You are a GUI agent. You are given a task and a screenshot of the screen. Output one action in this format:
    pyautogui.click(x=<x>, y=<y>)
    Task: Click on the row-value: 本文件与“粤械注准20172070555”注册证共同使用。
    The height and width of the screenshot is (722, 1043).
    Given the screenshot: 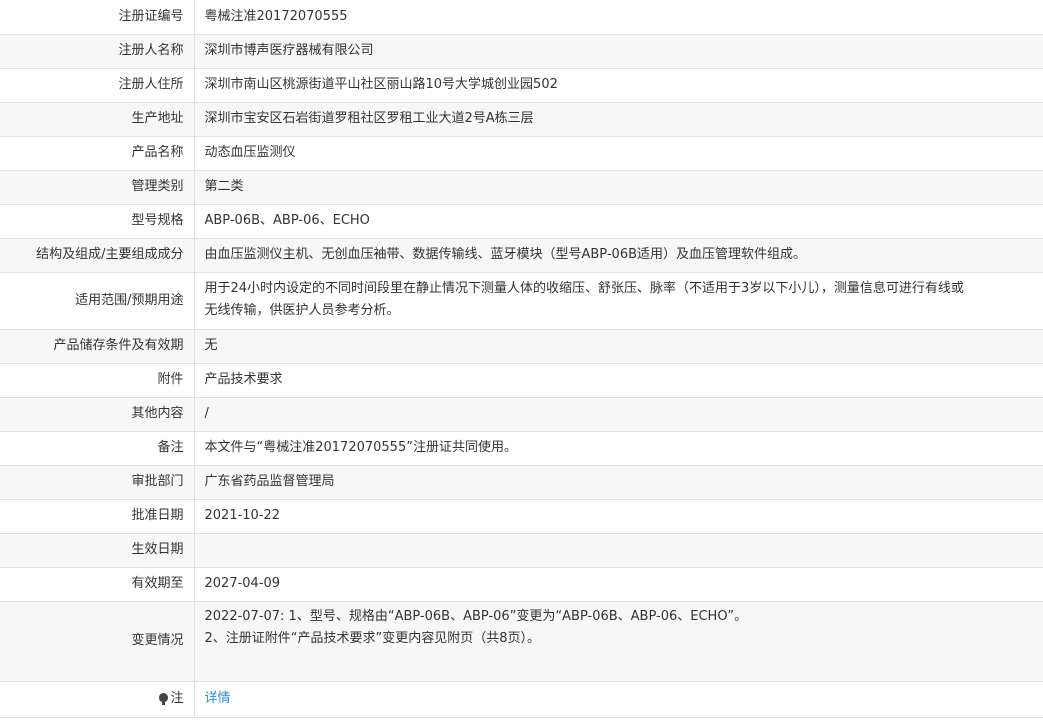 What is the action you would take?
    pyautogui.click(x=618, y=448)
    